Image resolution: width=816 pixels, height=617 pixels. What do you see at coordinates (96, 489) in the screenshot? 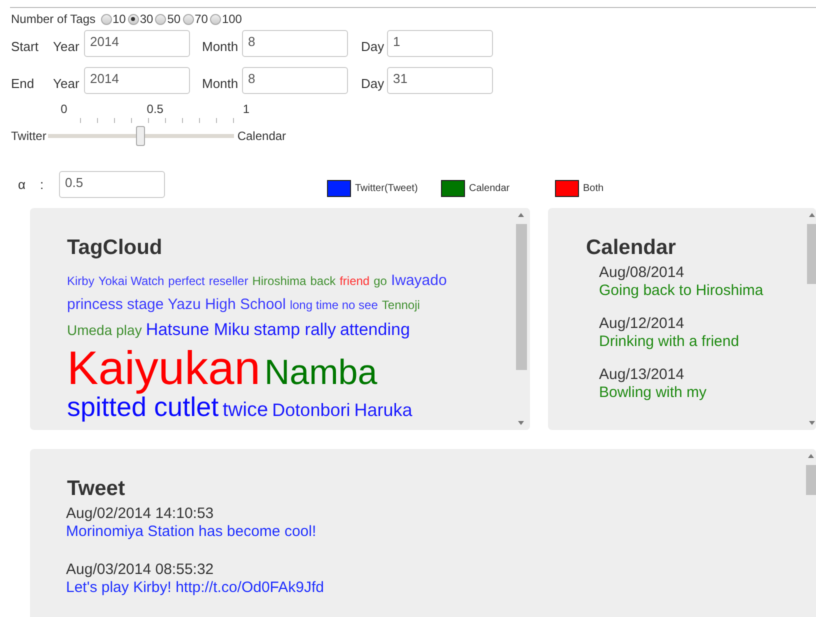
I see `panel-title: Tweet` at bounding box center [96, 489].